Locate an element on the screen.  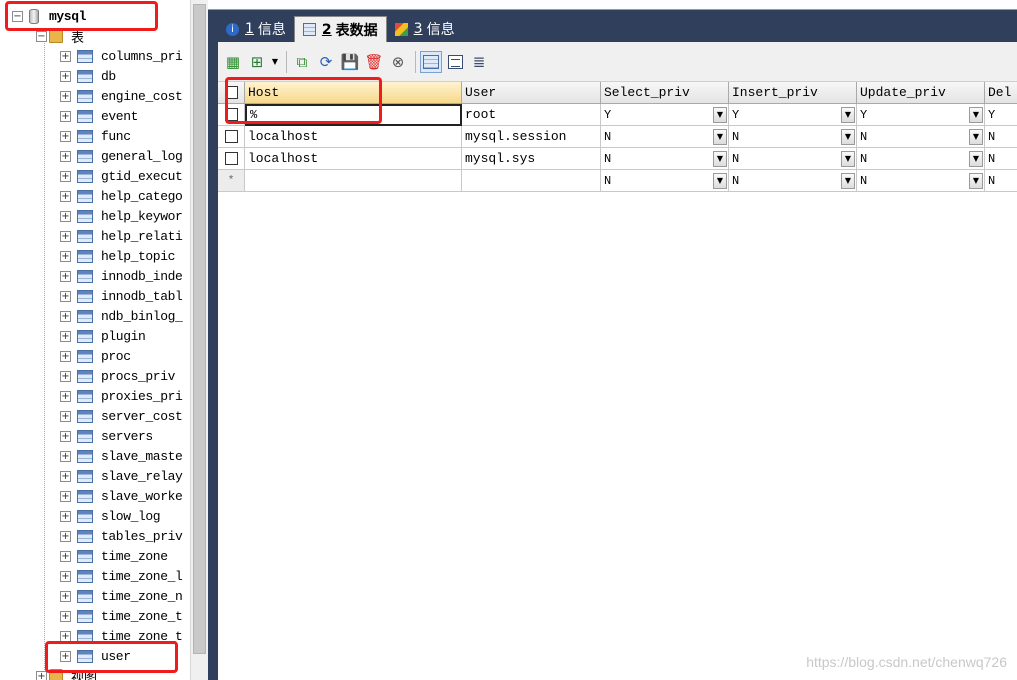
cell-user: mysql.session is located at coordinates (531, 137).